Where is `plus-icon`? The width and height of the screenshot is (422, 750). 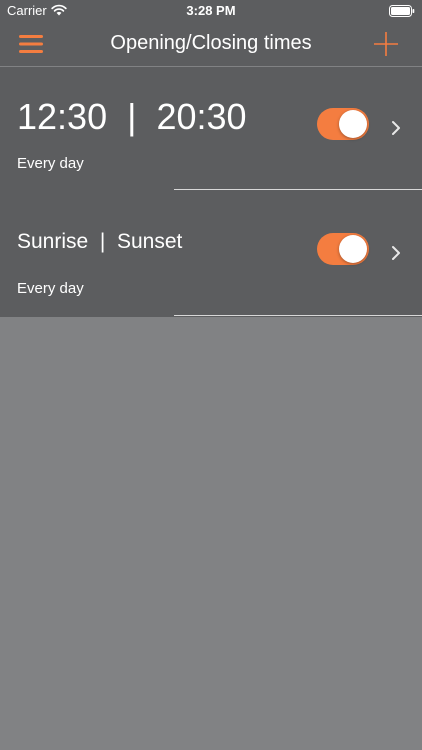
plus-icon is located at coordinates (386, 44).